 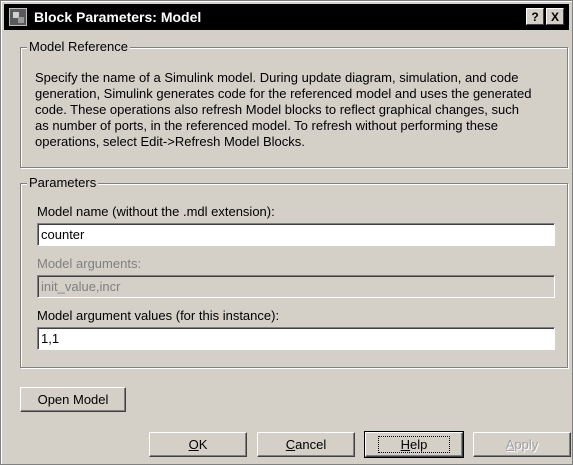 What do you see at coordinates (555, 16) in the screenshot?
I see `close-button: X` at bounding box center [555, 16].